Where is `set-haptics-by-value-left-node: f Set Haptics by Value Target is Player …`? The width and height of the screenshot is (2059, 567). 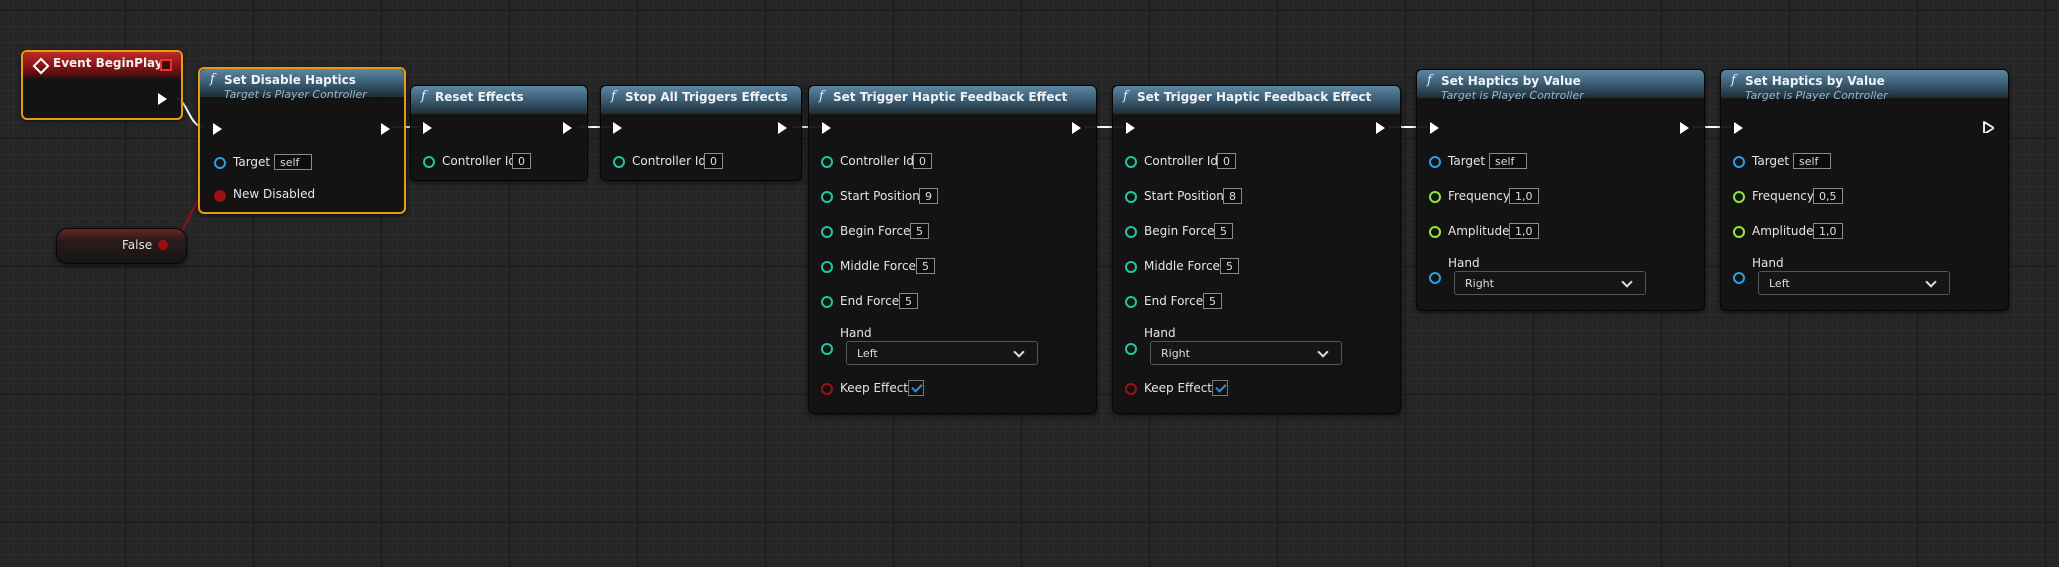 set-haptics-by-value-left-node: f Set Haptics by Value Target is Player … is located at coordinates (1864, 190).